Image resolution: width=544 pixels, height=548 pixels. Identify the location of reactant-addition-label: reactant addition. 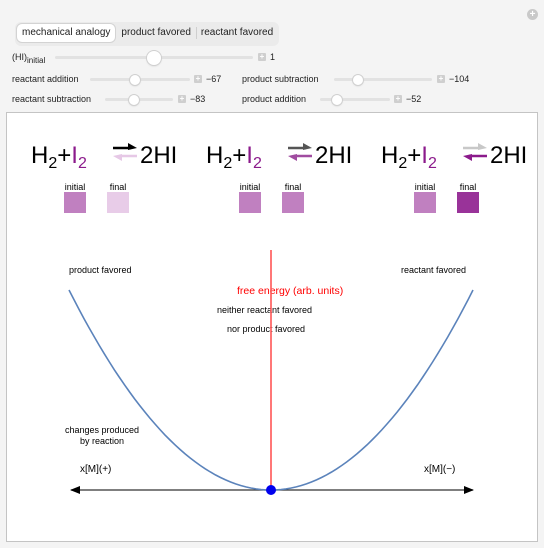
(45, 79).